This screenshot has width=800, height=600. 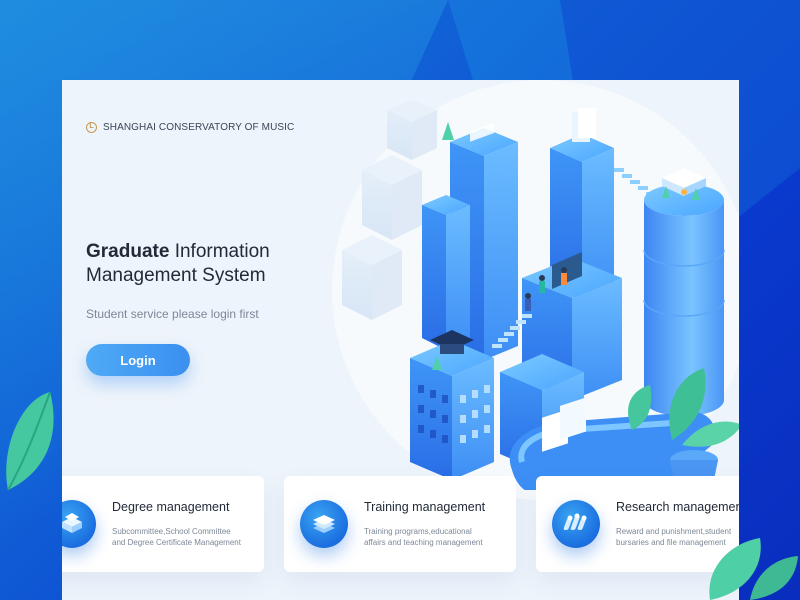 I want to click on leaf-decoration-right, so click(x=753, y=569).